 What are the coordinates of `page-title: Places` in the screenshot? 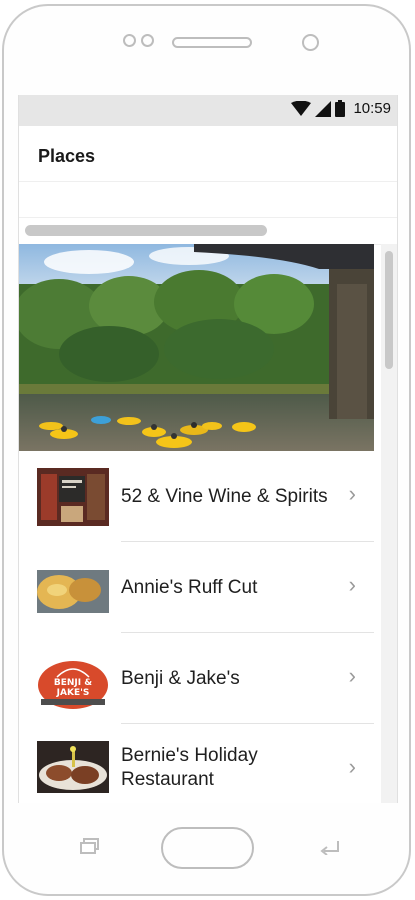 It's located at (67, 156).